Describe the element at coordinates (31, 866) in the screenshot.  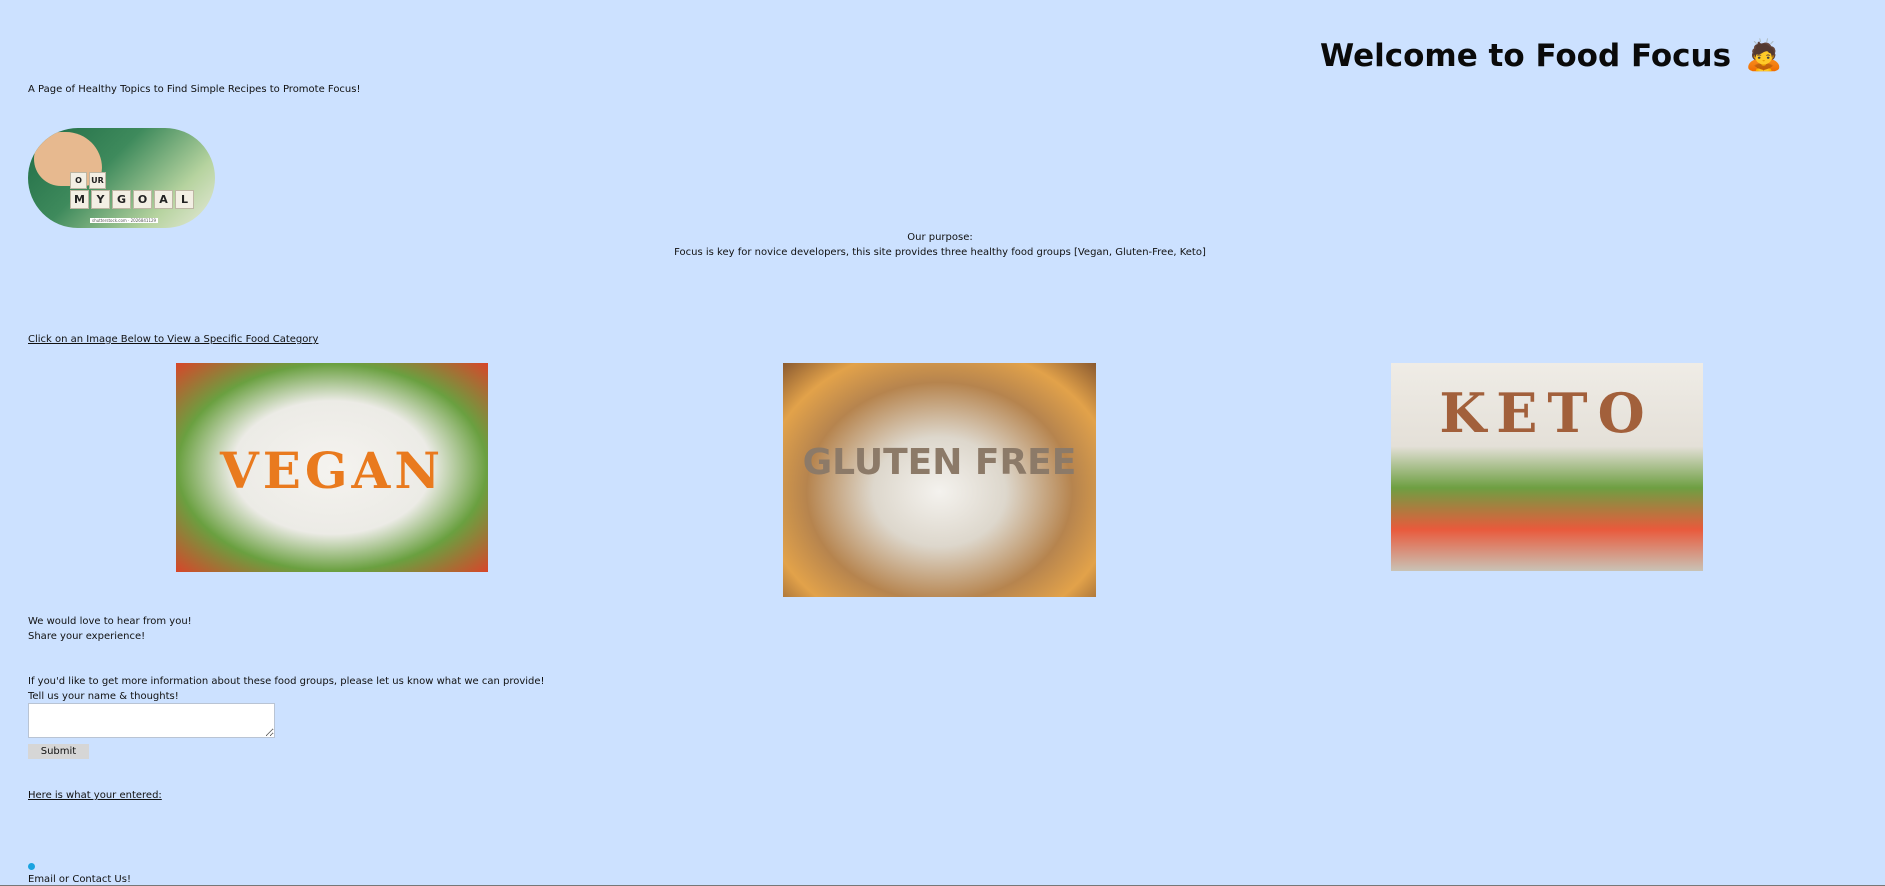
I see `list-bullet-icon` at that location.